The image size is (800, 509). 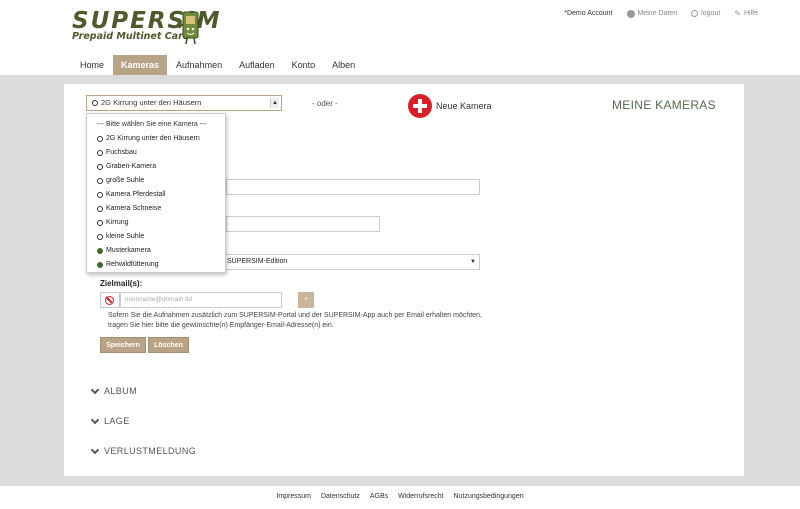 What do you see at coordinates (274, 103) in the screenshot?
I see `select-arrow-icon: ▲` at bounding box center [274, 103].